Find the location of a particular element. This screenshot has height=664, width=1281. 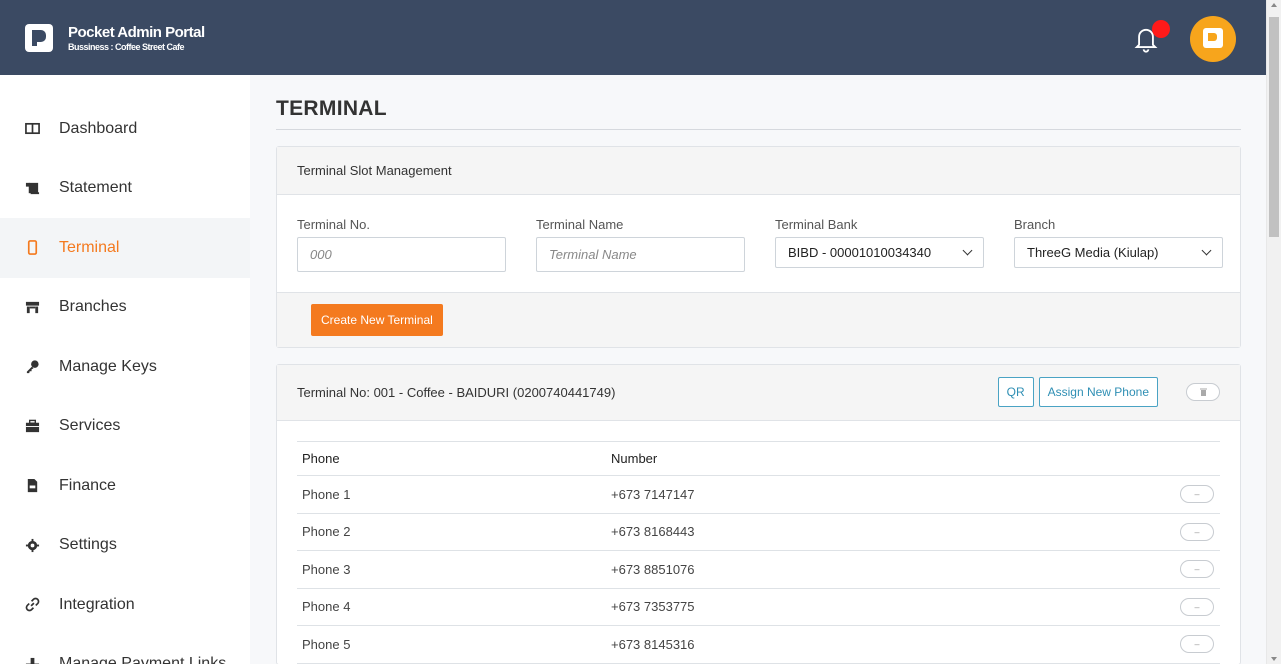

sidebar-item-terminal: Terminal is located at coordinates (125, 248).